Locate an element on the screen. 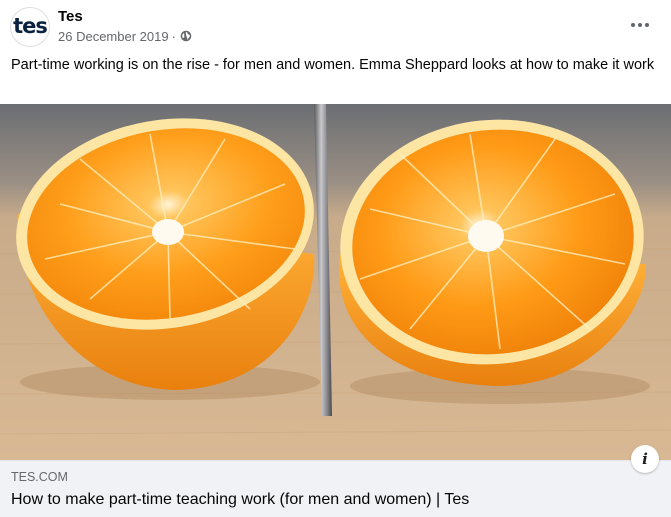  page-name-link: Tes is located at coordinates (70, 17).